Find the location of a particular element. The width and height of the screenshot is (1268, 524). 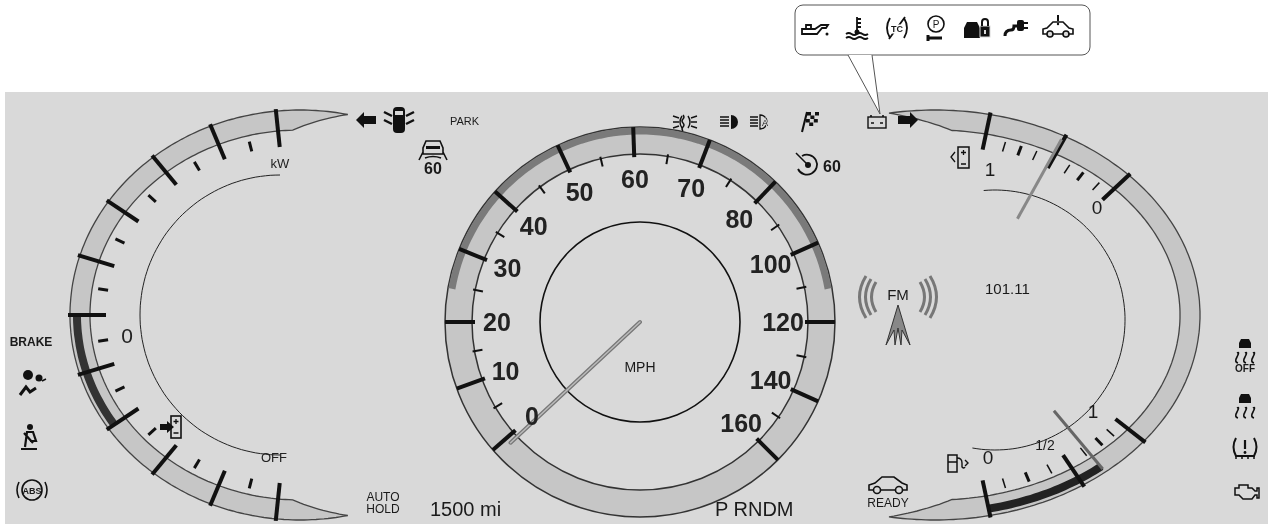

speedometer-icon is located at coordinates (806, 164).